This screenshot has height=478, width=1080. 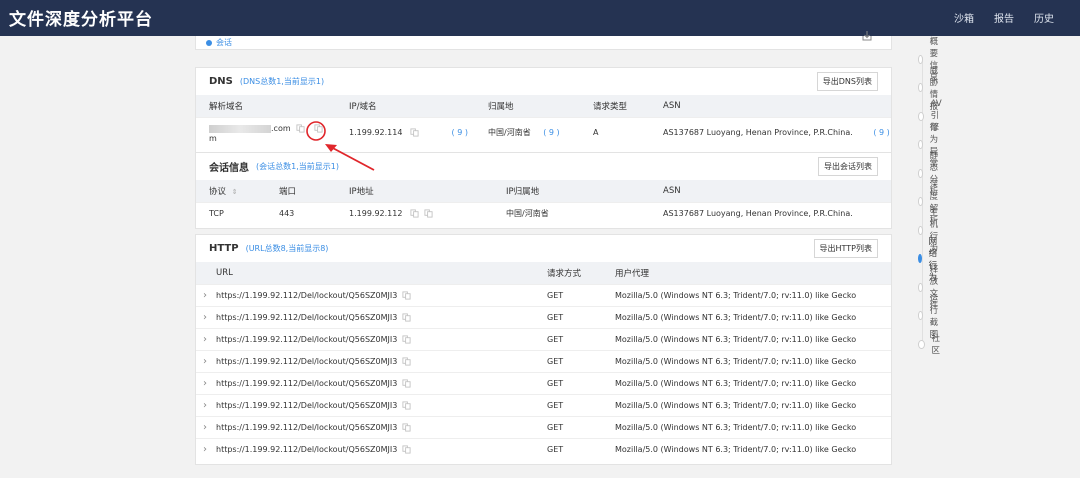 I want to click on session-subtitle: (会话总数1,当前显示1), so click(x=297, y=166).